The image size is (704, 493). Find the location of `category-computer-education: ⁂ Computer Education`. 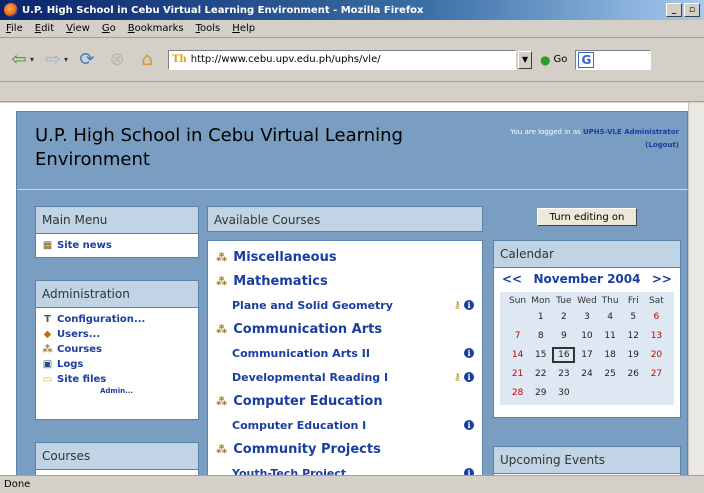

category-computer-education: ⁂ Computer Education is located at coordinates (345, 401).